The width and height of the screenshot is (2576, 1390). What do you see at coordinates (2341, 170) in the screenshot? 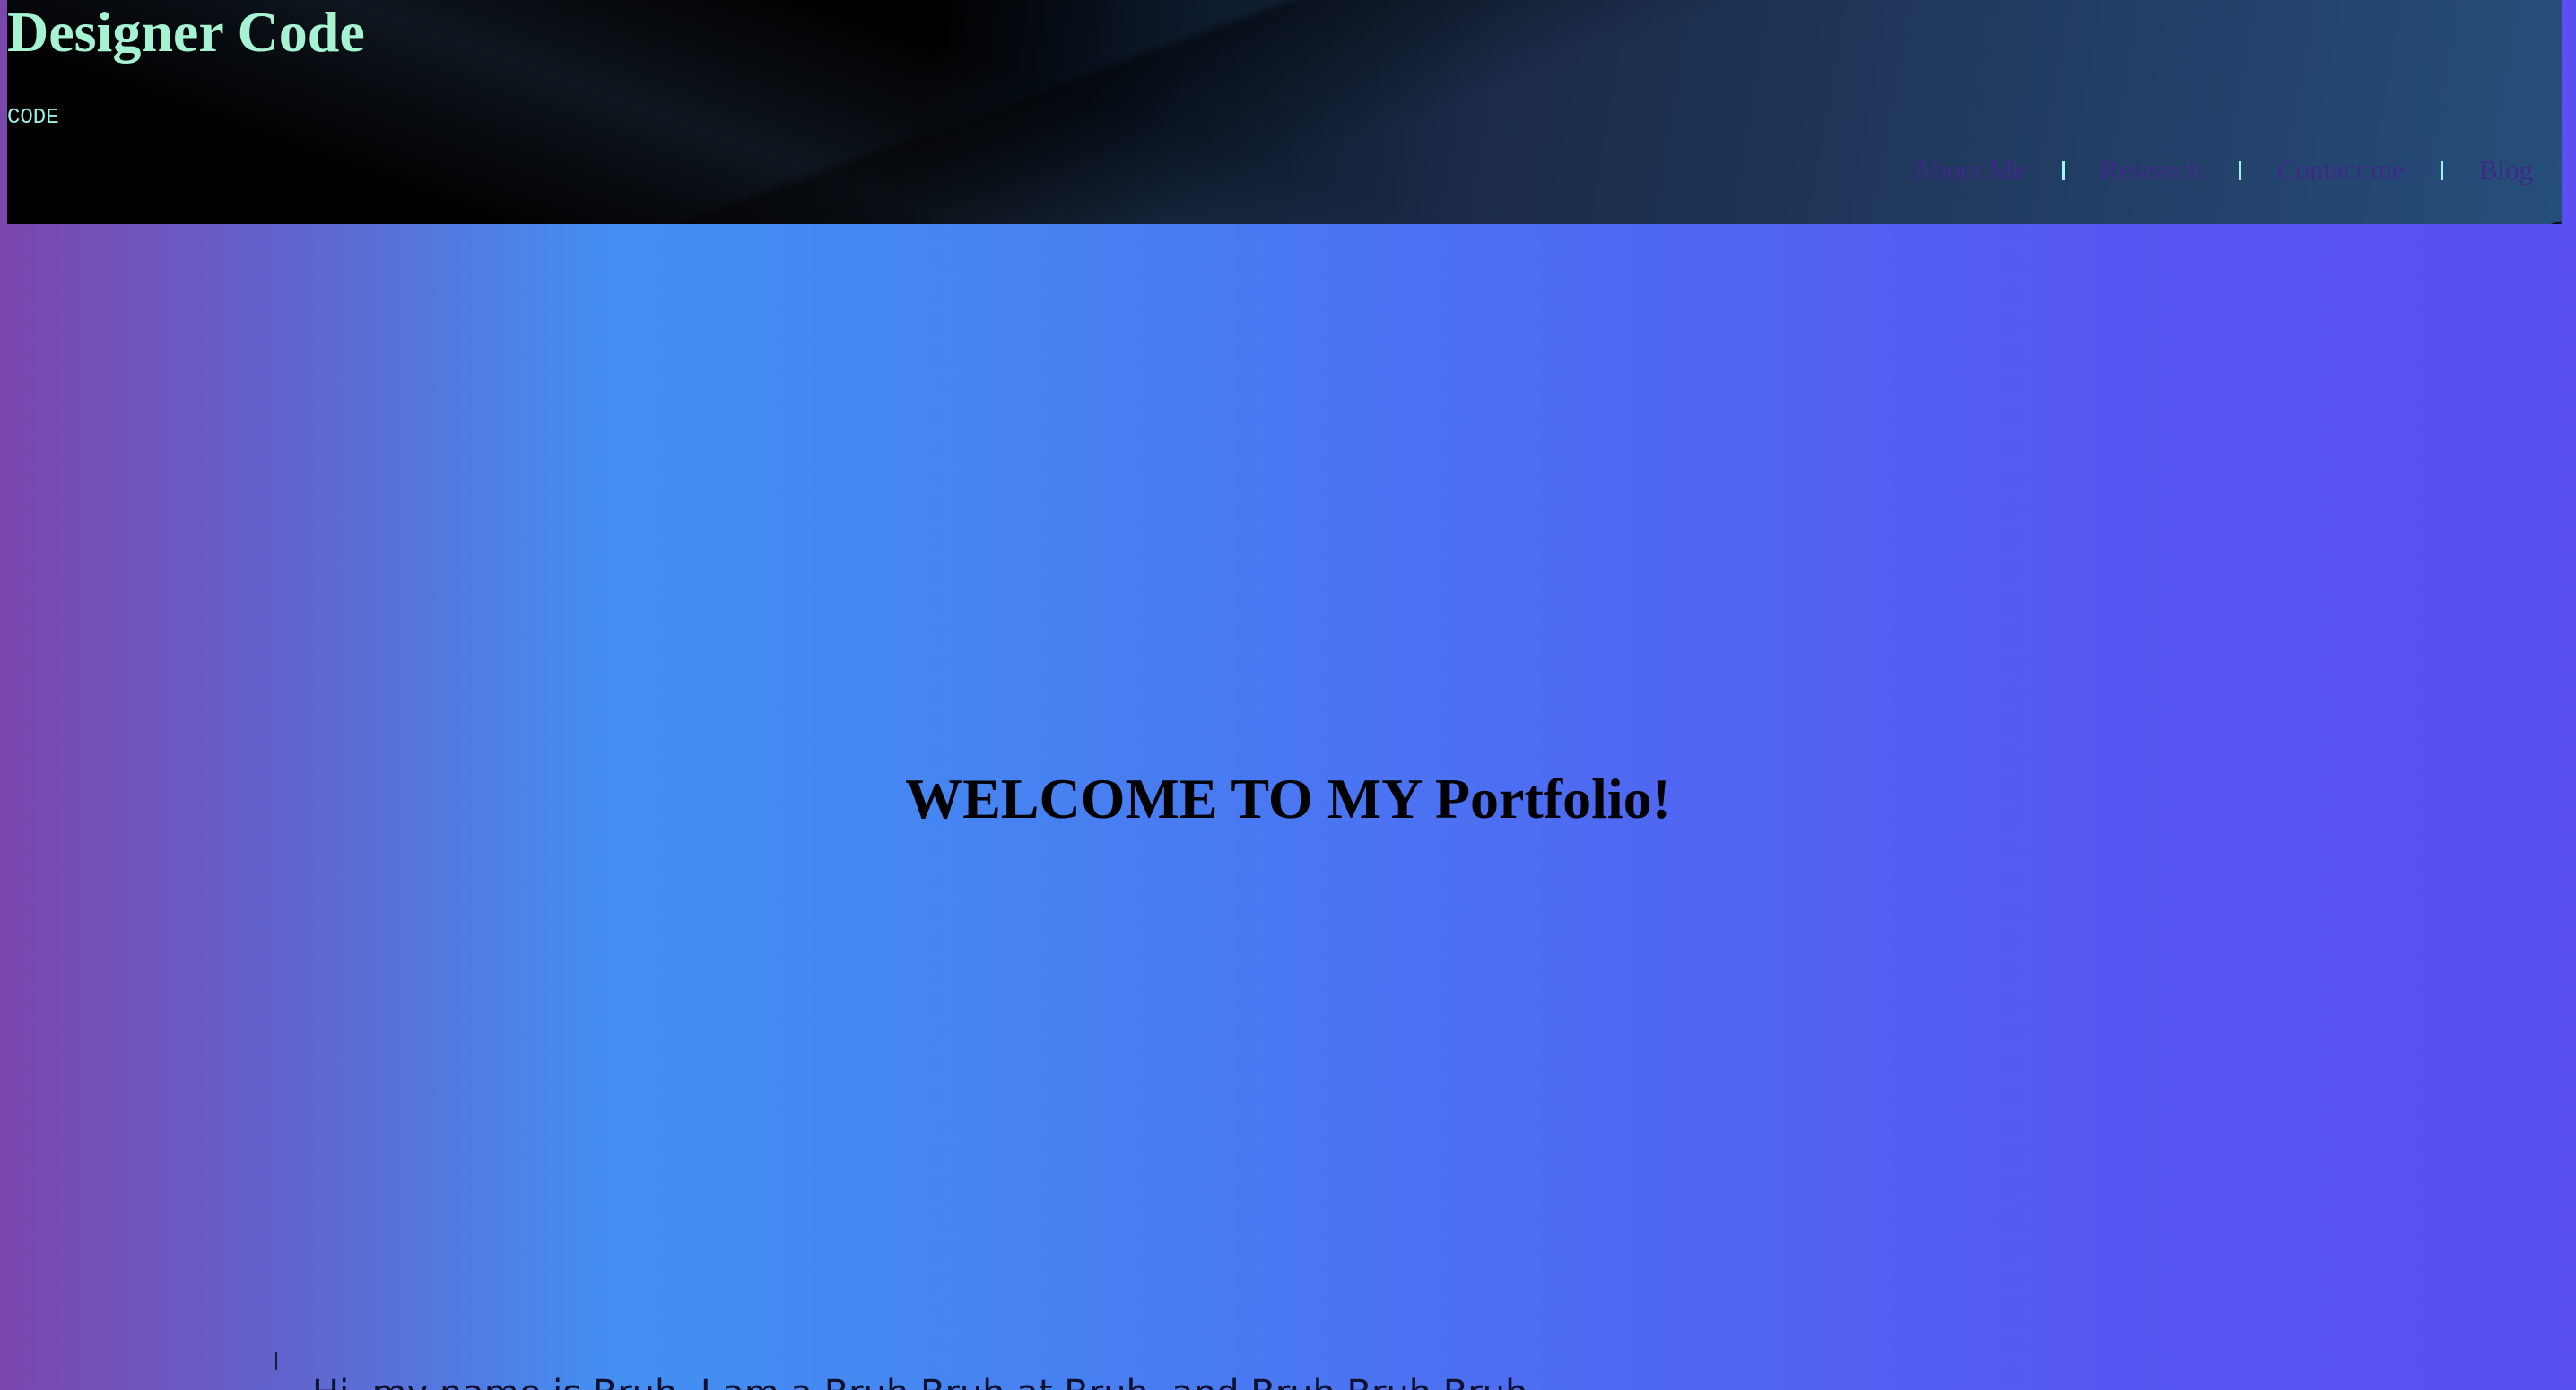
I see `nav-link-contact-me: Contact me` at bounding box center [2341, 170].